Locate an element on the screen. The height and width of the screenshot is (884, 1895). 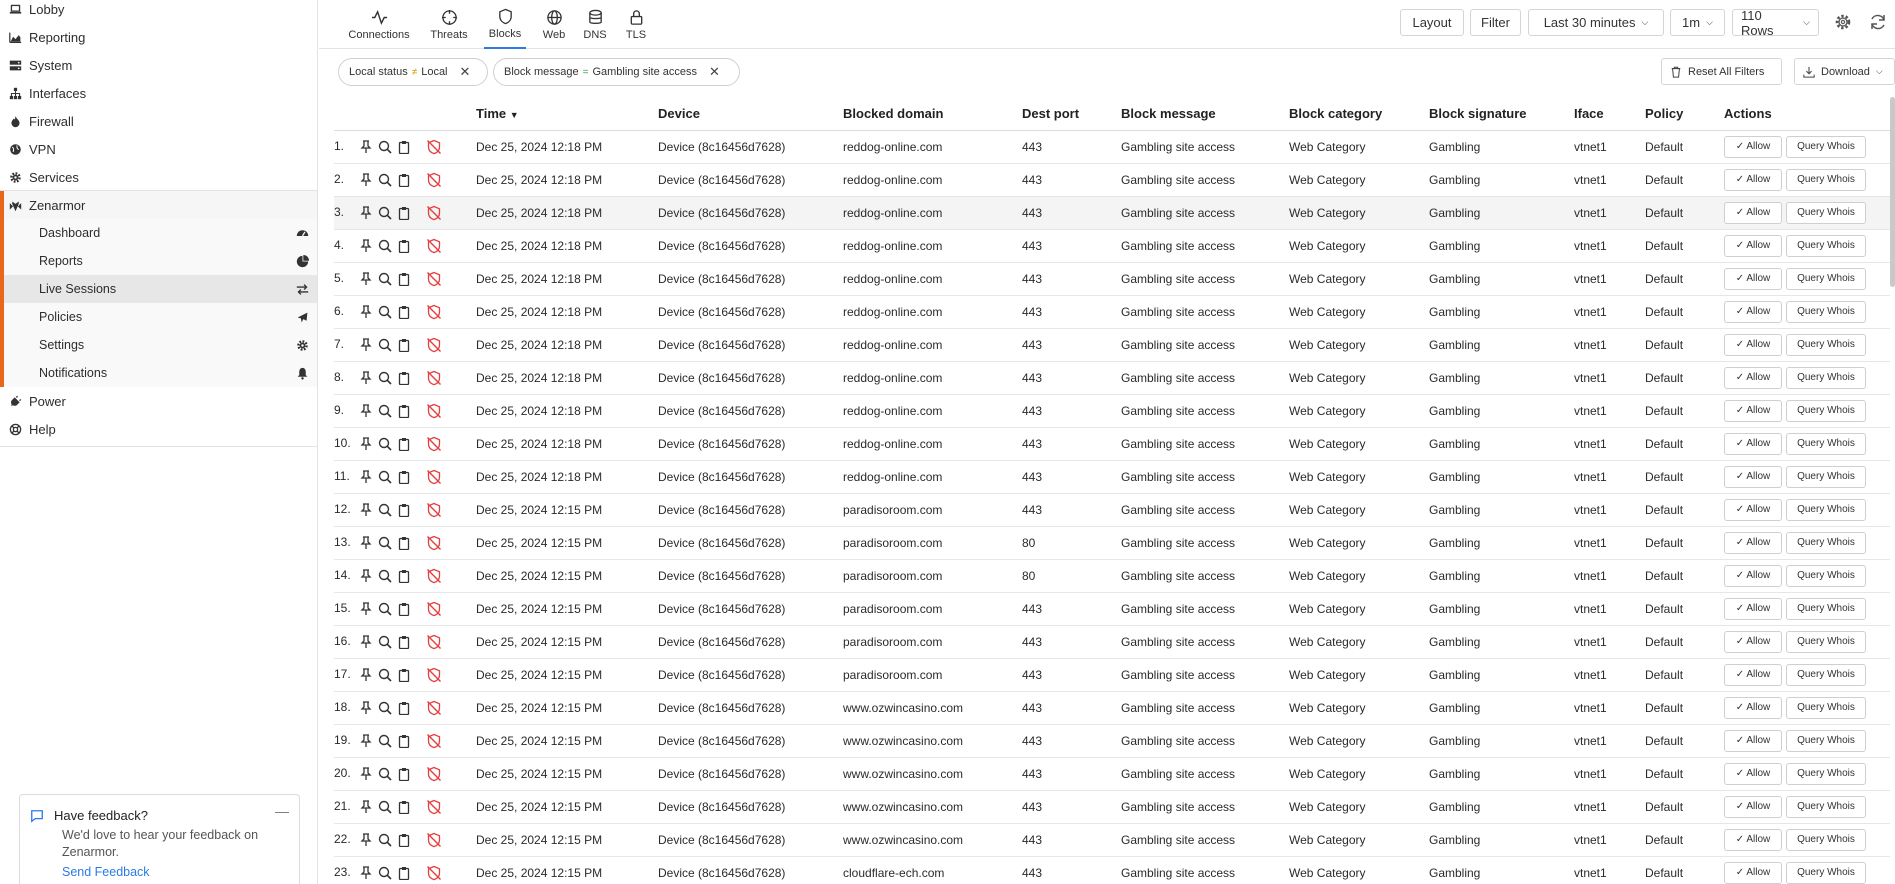
sidebar-item-settings: Settings is located at coordinates (160, 345).